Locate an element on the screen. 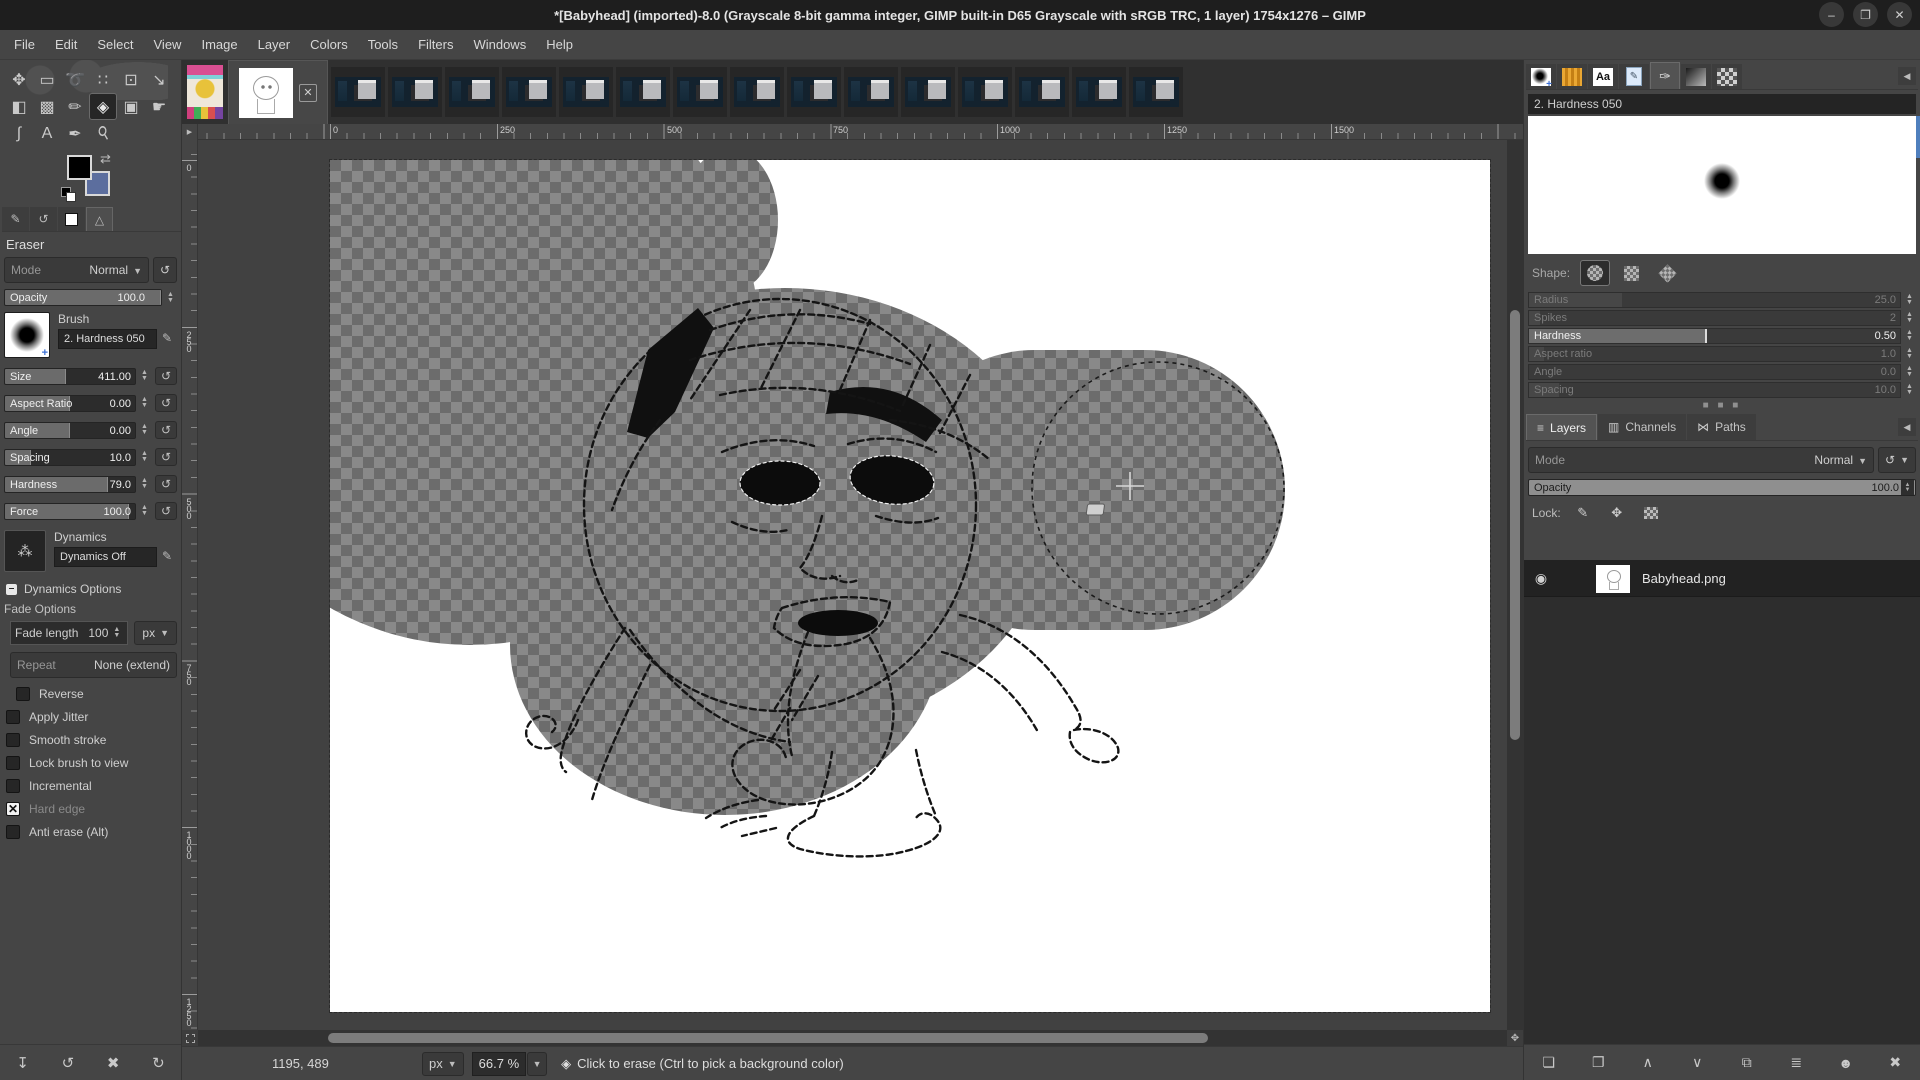 This screenshot has height=1080, width=1920. vertical-scrollbar is located at coordinates (1515, 585).